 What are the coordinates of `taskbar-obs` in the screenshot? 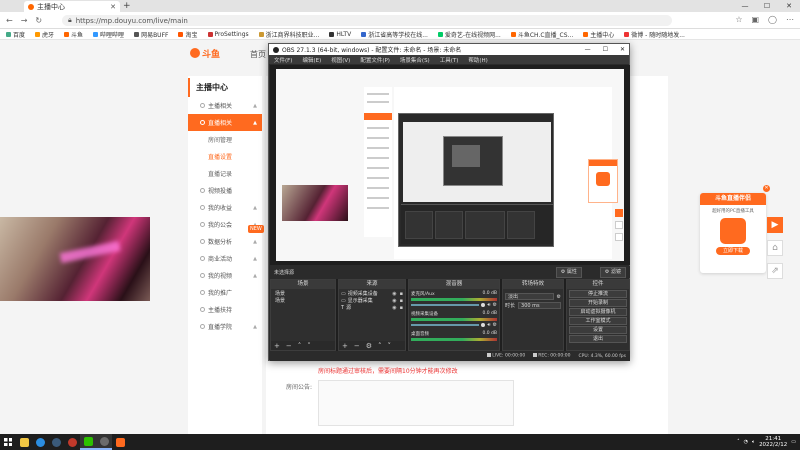 It's located at (104, 442).